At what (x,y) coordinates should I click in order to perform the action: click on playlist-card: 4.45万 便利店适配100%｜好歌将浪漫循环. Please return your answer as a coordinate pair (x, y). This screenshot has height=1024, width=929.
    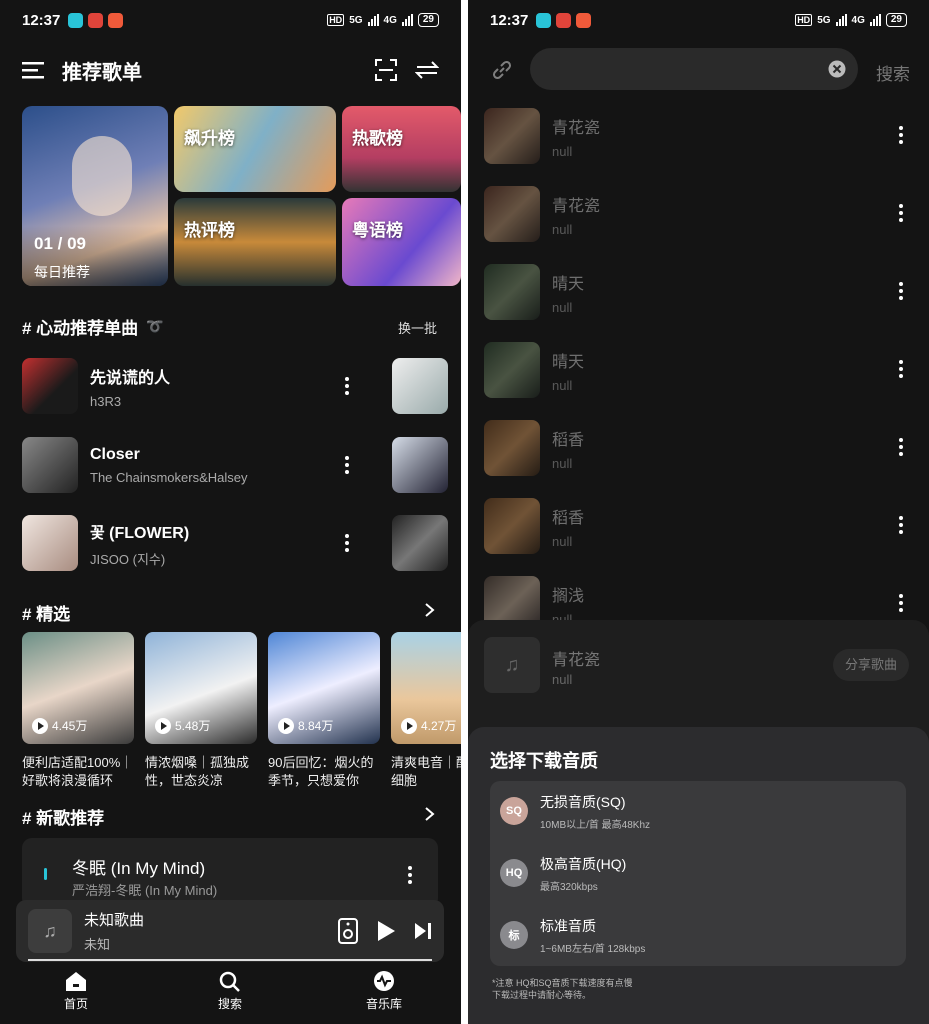
    Looking at the image, I should click on (78, 711).